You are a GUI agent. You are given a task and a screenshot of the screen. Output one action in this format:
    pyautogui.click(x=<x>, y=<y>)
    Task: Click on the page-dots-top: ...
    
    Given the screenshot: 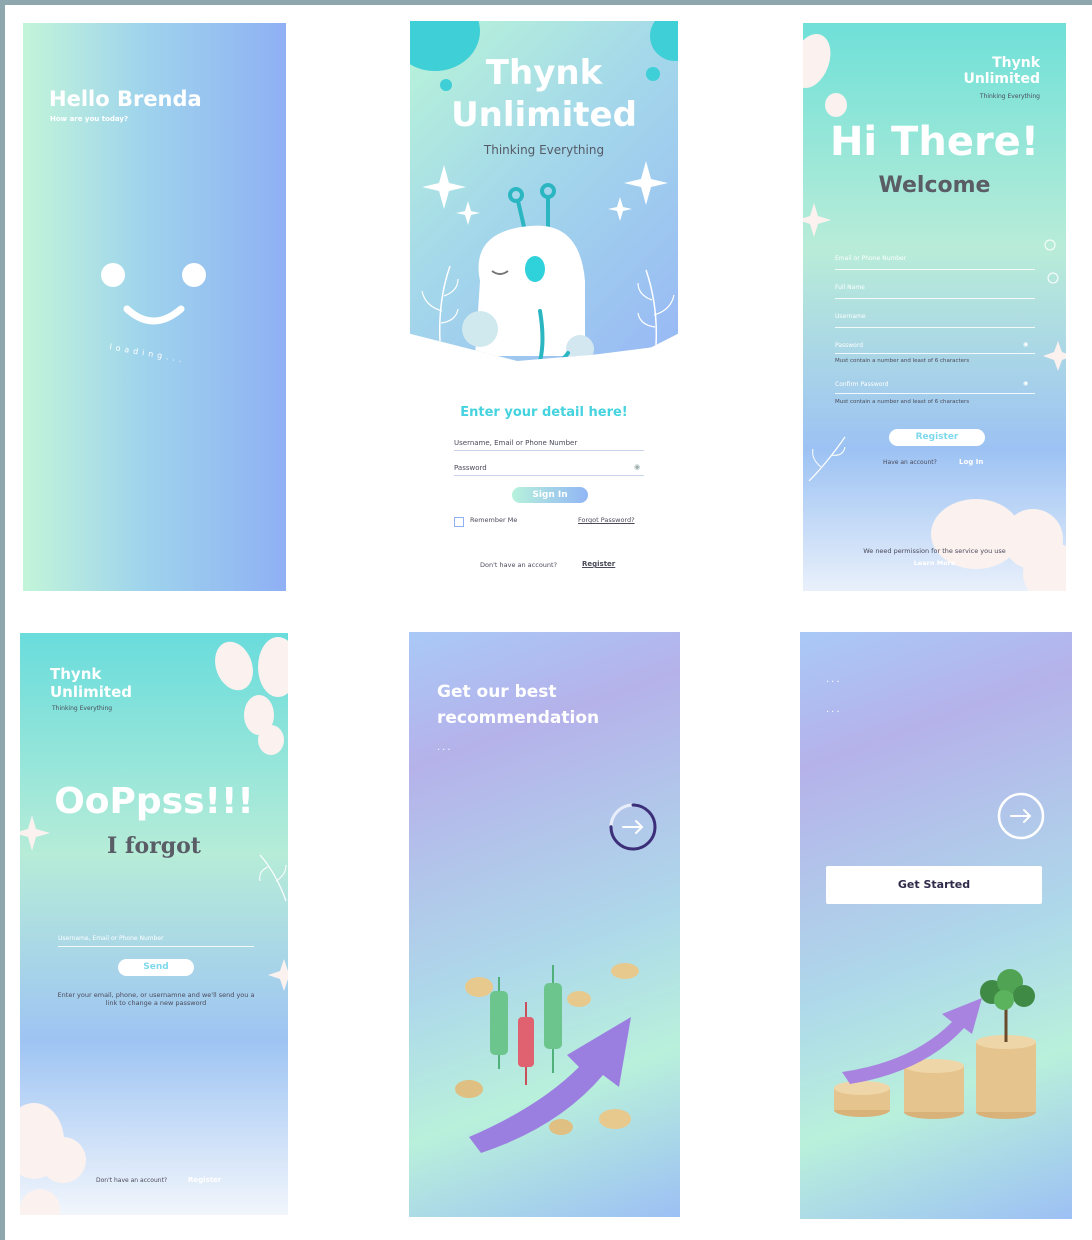 What is the action you would take?
    pyautogui.click(x=834, y=679)
    